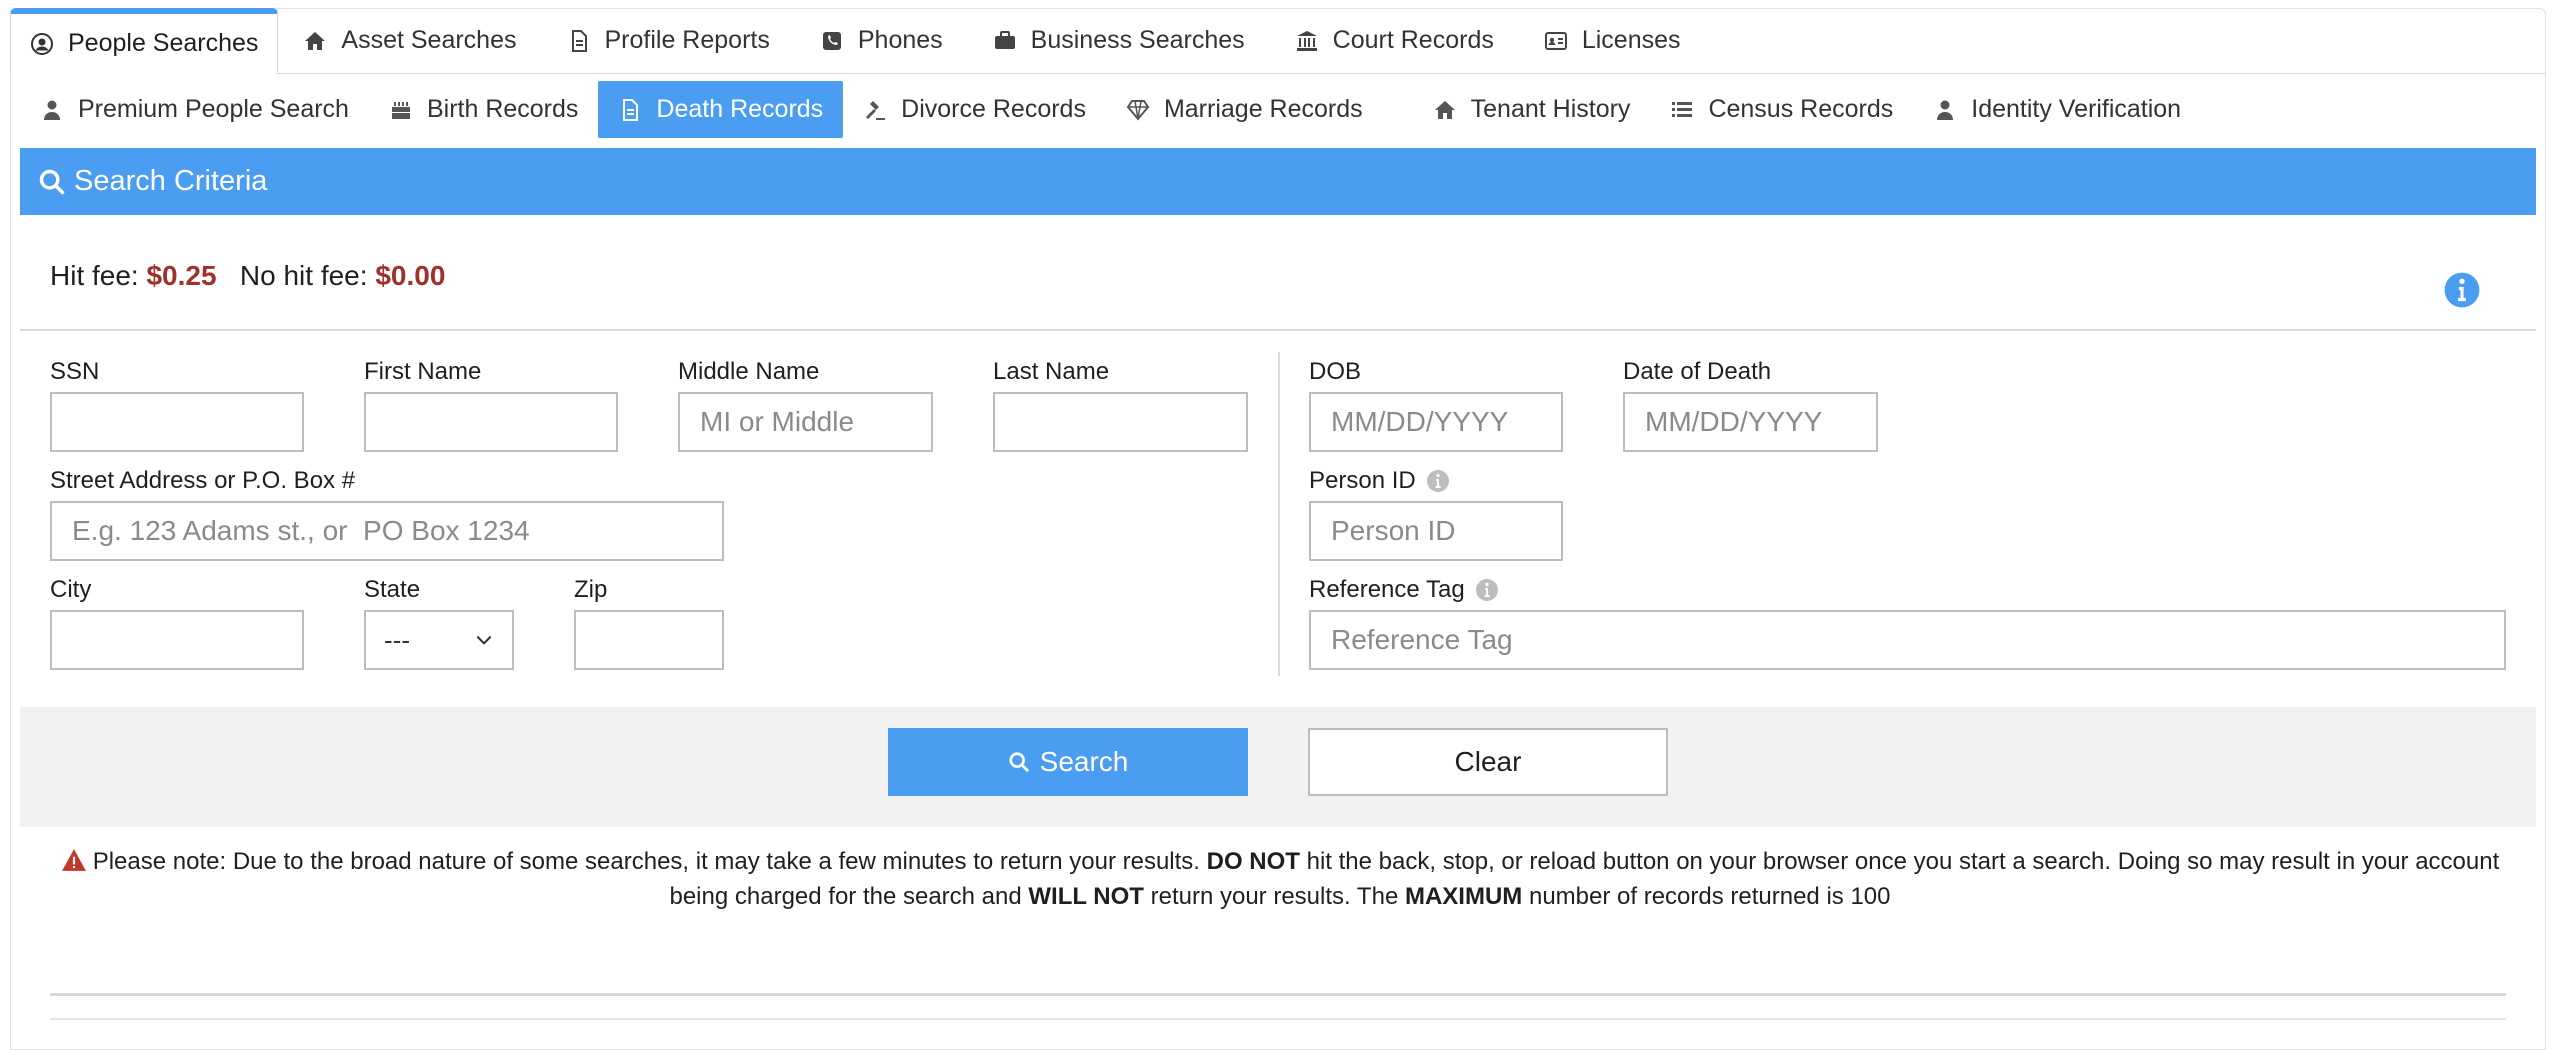  Describe the element at coordinates (1253, 861) in the screenshot. I see `notice-bold-1: DO NOT` at that location.